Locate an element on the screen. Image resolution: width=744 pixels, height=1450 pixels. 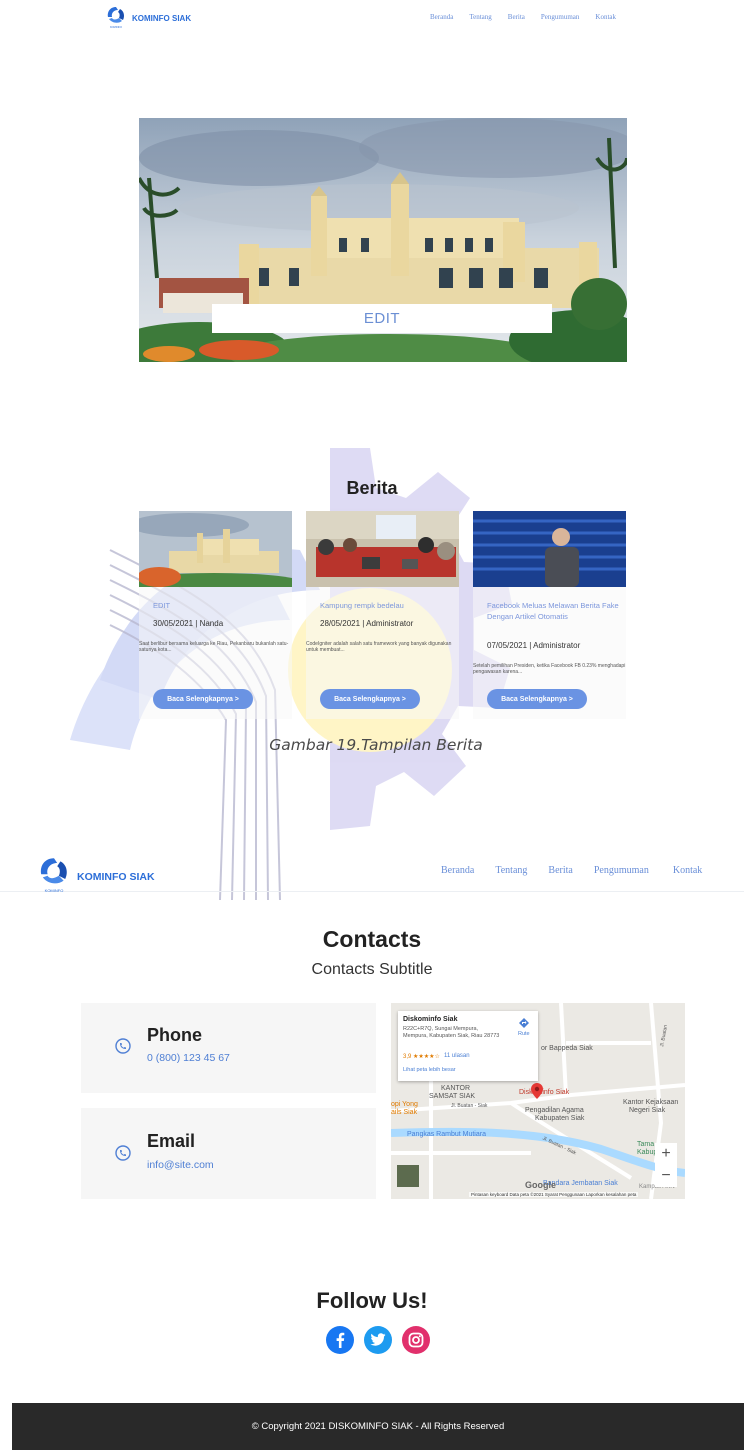
hero-caption-text: EDIT is located at coordinates (382, 318).